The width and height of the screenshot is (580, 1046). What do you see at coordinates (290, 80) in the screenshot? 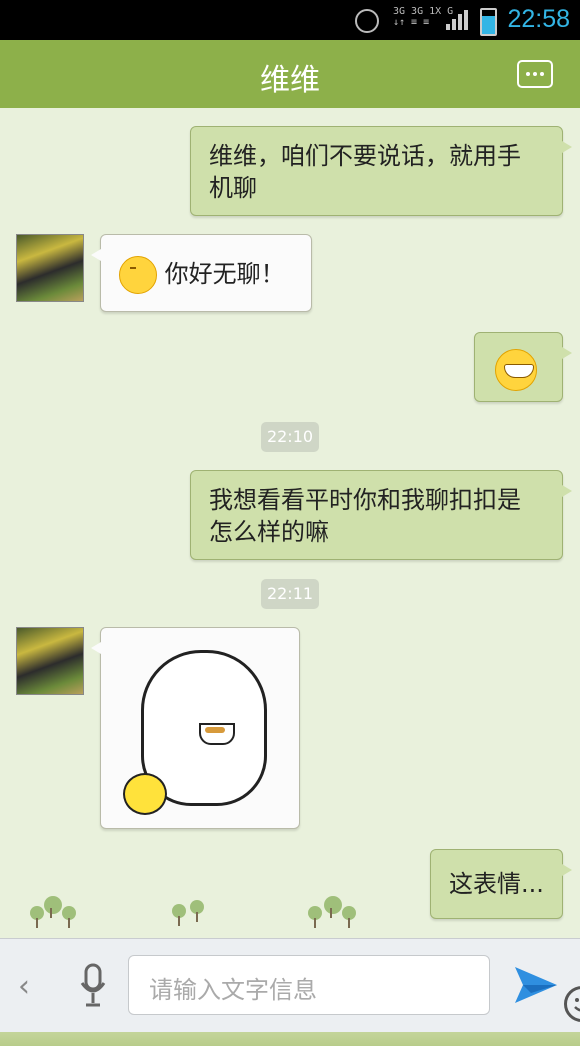
I see `chat-title: 维维` at bounding box center [290, 80].